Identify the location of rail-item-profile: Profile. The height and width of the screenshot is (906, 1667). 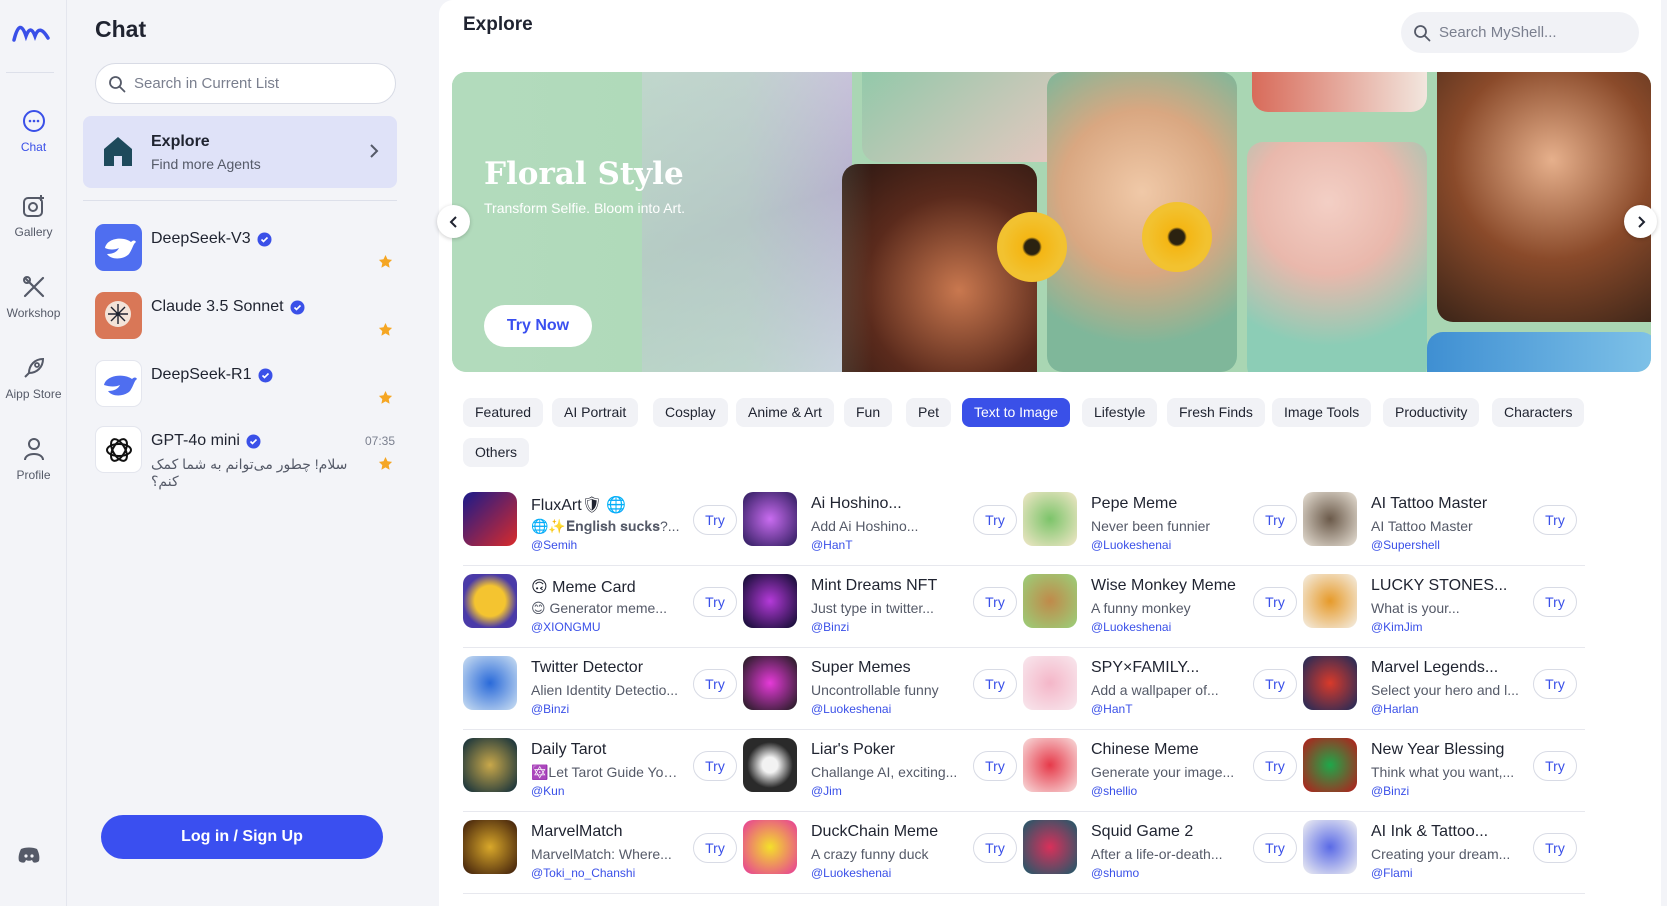
(33, 459).